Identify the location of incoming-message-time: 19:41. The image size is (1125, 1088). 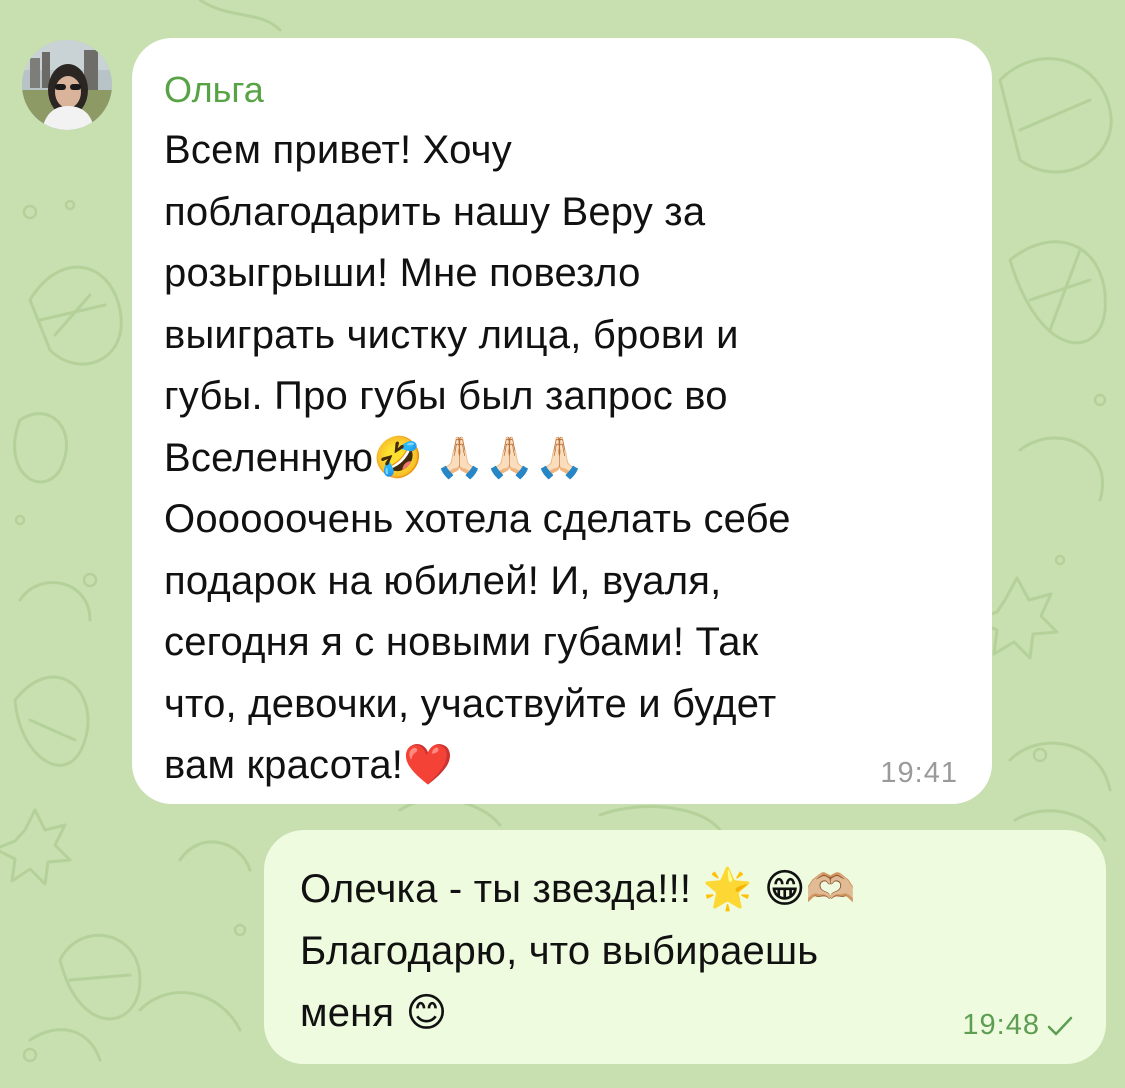
(919, 773).